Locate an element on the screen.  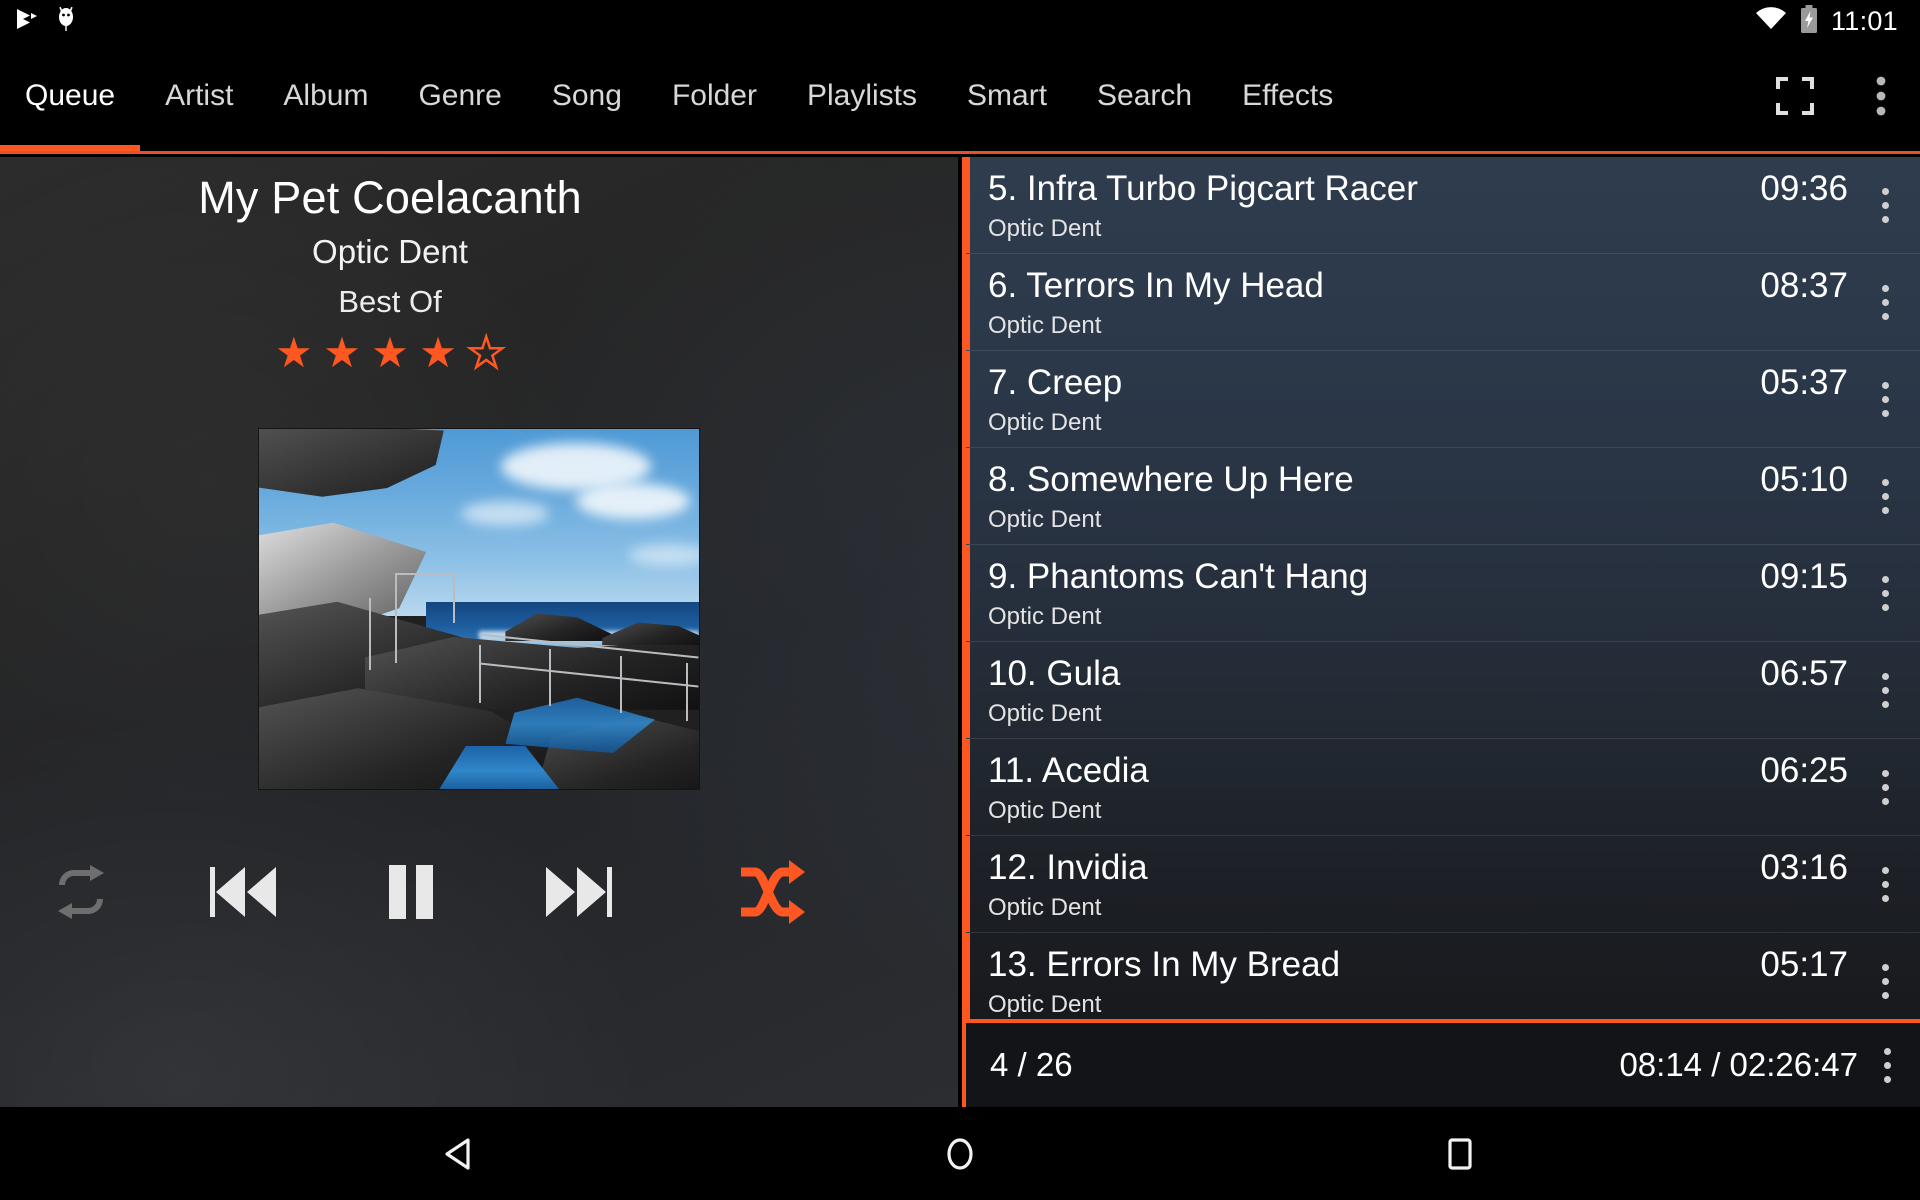
queue-row-13: 13. Errors In My Bread Optic Dent 05:17 is located at coordinates (1443, 981).